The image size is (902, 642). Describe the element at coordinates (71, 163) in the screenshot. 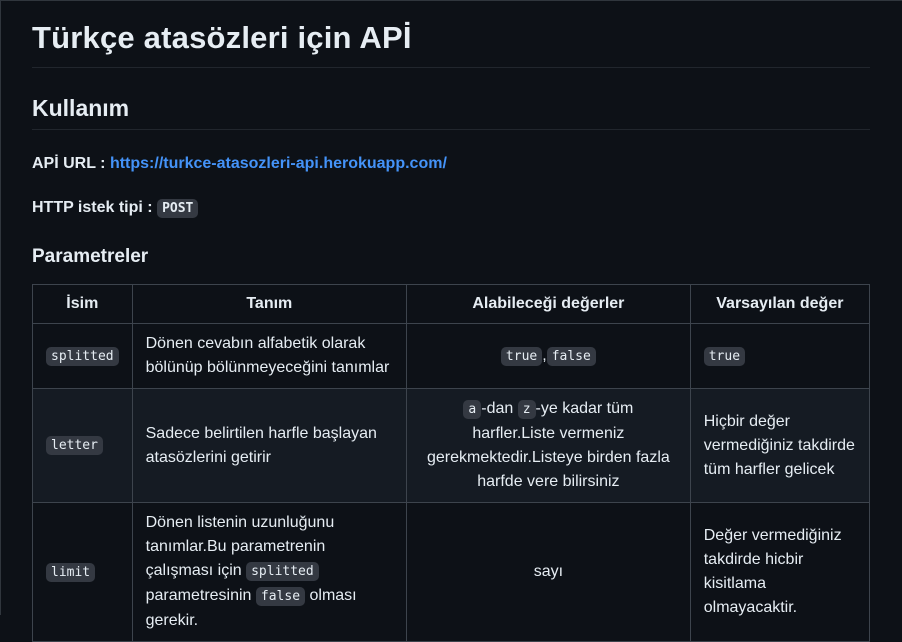

I see `api-url-label: APİ URL :` at that location.